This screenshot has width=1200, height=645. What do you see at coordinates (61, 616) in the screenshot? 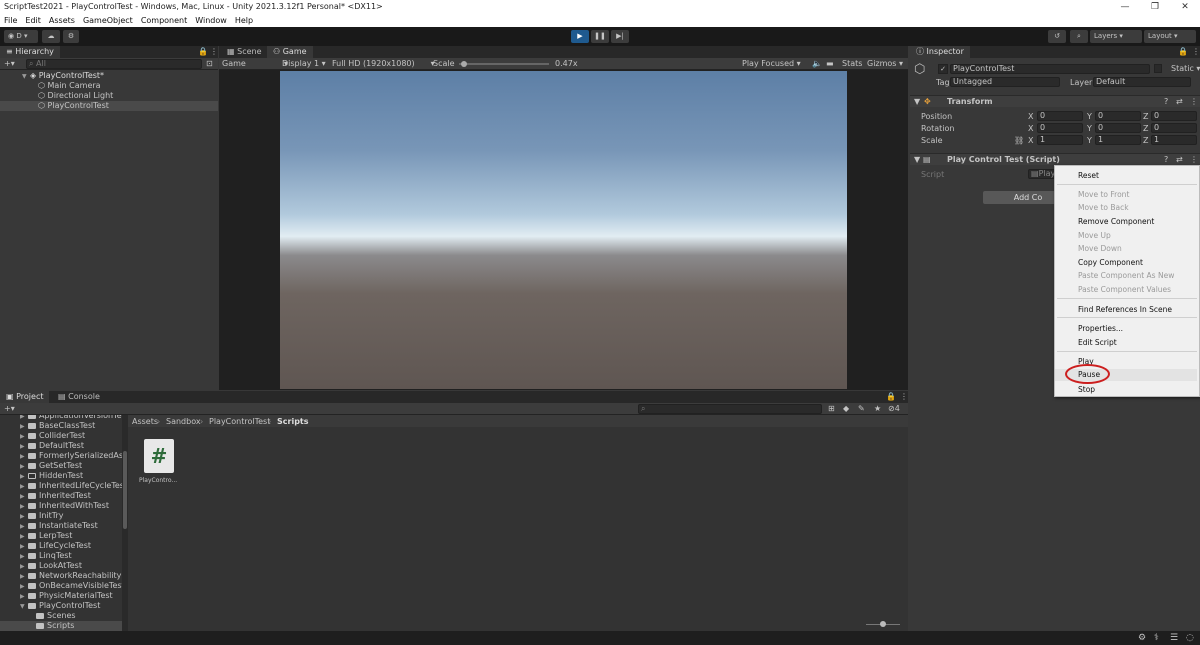
I see `project-folder-item: Scenes` at bounding box center [61, 616].